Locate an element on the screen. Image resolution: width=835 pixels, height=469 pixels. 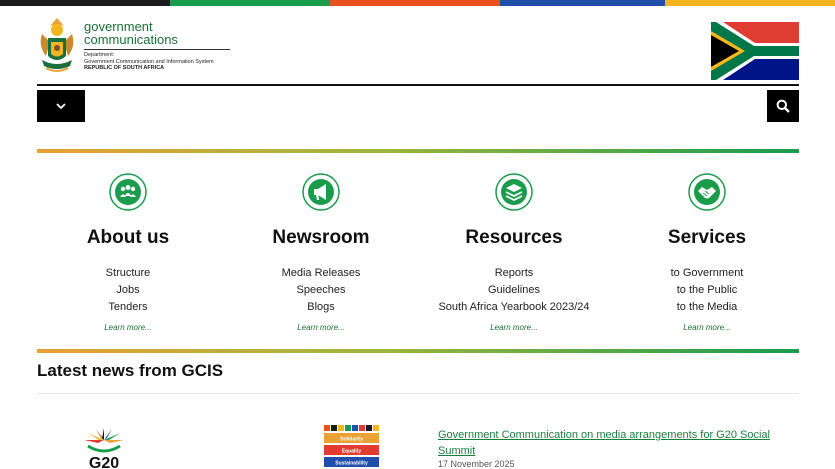
brand-name-line2: communications is located at coordinates (131, 39).